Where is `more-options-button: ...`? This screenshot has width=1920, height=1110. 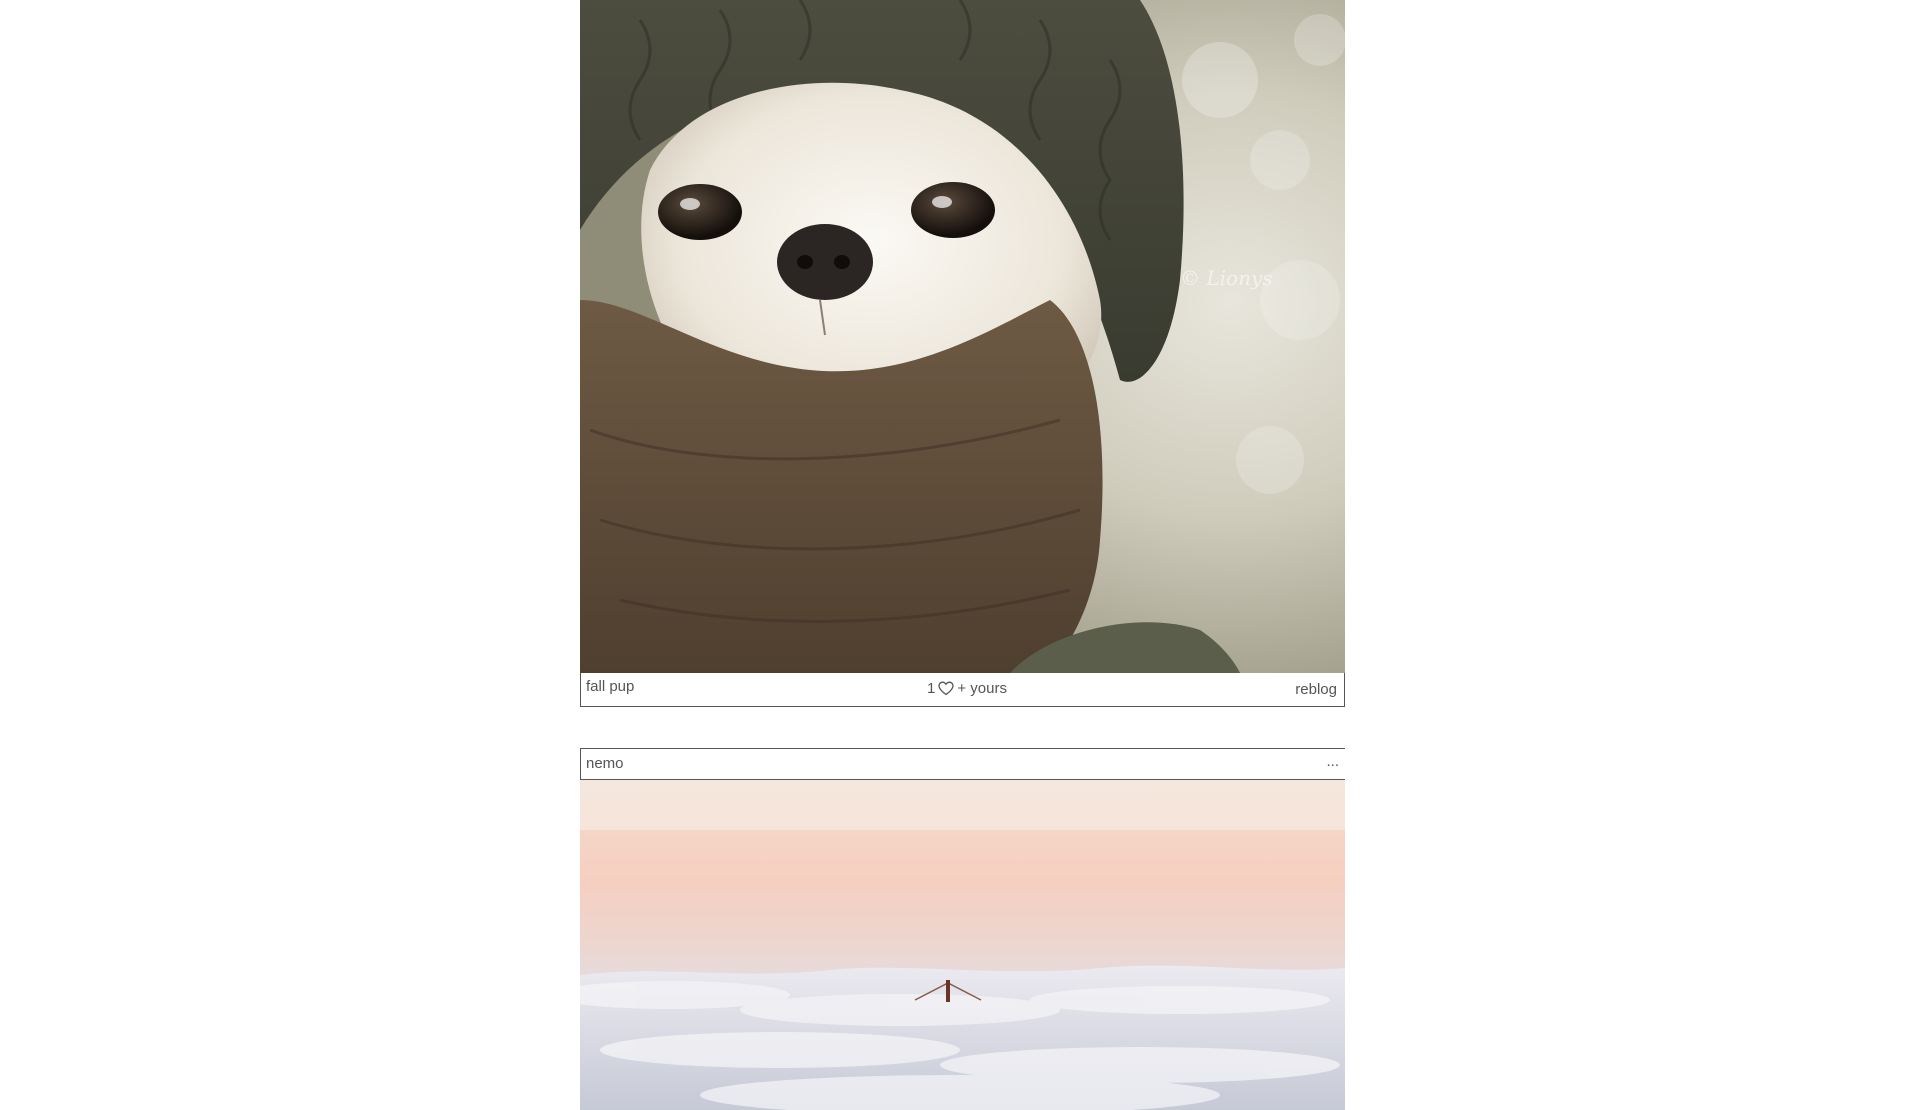
more-options-button: ... is located at coordinates (1332, 761).